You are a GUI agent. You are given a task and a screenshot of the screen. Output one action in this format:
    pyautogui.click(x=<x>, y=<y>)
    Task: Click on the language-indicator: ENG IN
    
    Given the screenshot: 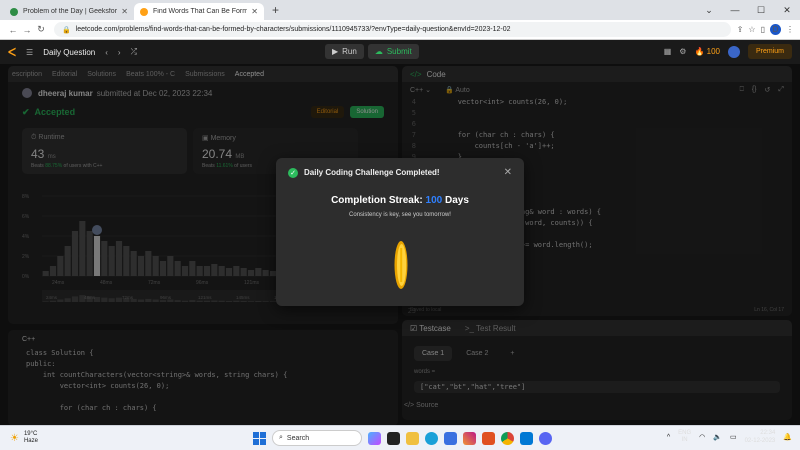 What is the action you would take?
    pyautogui.click(x=684, y=437)
    